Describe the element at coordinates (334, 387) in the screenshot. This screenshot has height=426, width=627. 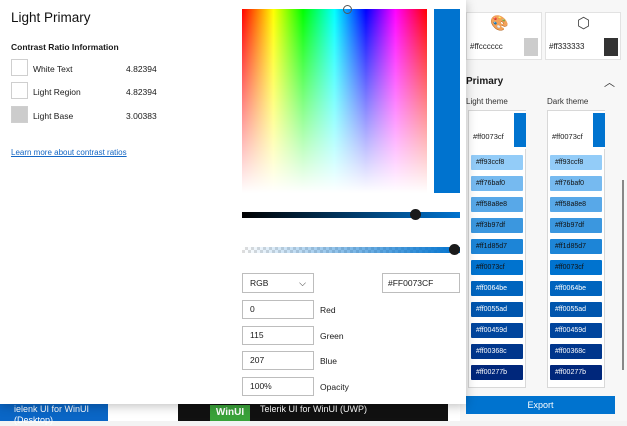
I see `opacity-label: Opacity` at that location.